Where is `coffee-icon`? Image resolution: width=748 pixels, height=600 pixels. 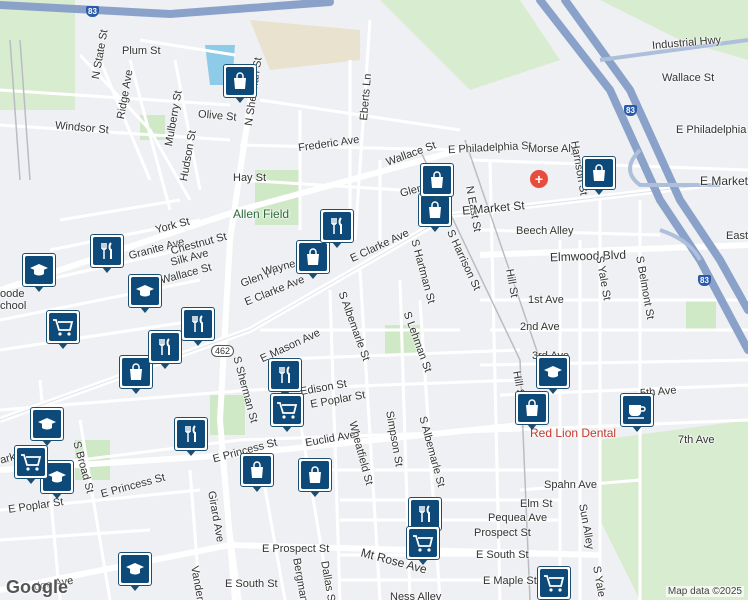 coffee-icon is located at coordinates (637, 410).